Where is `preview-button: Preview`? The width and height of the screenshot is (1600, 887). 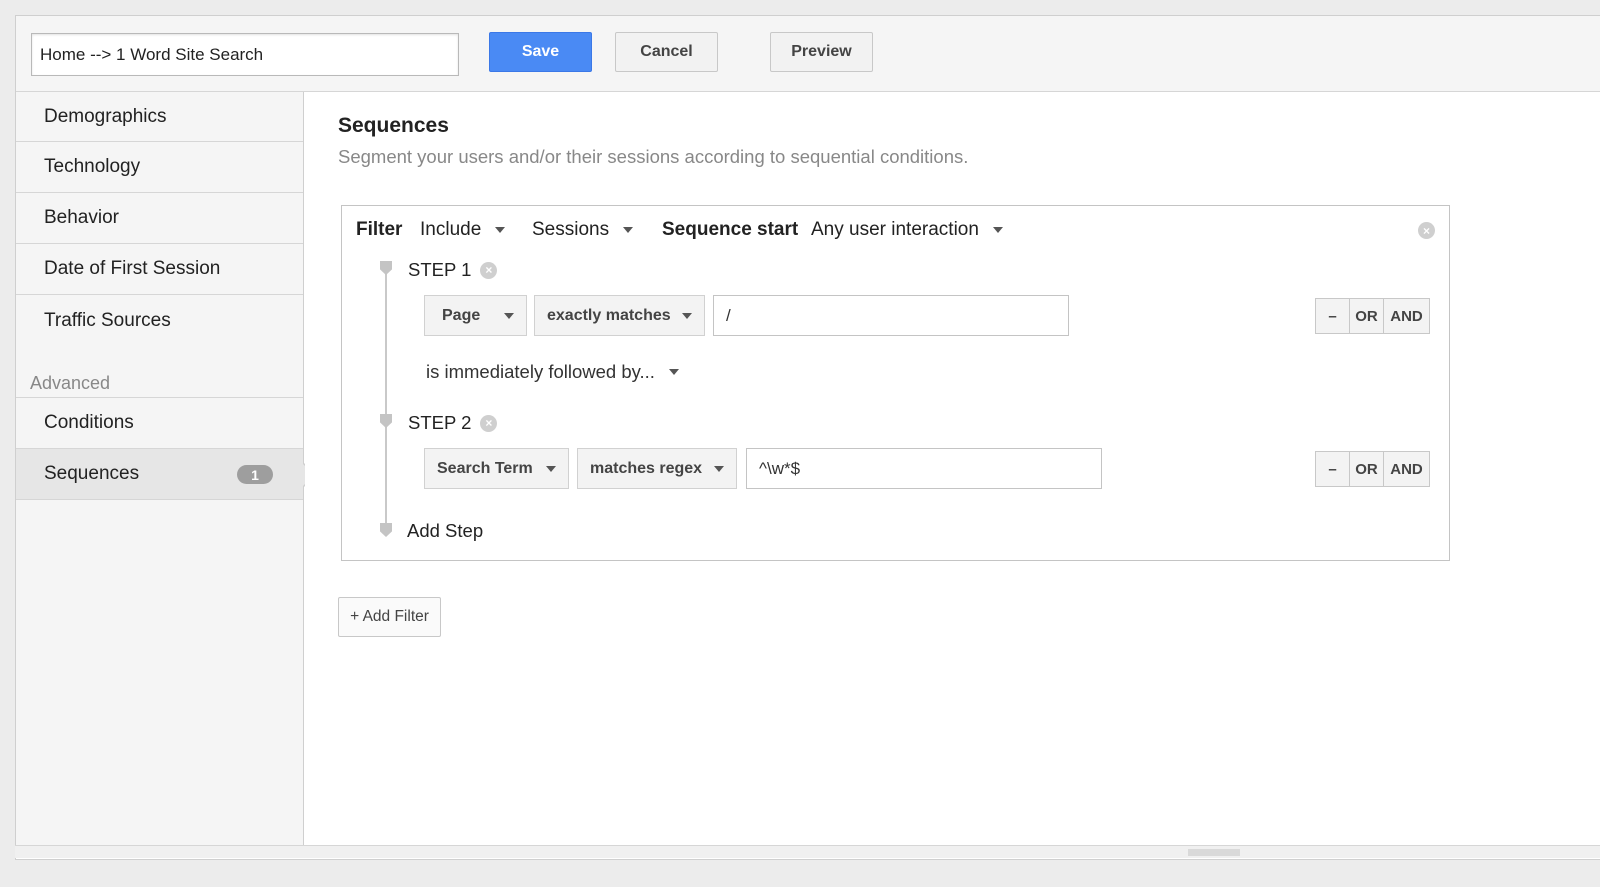 preview-button: Preview is located at coordinates (821, 52).